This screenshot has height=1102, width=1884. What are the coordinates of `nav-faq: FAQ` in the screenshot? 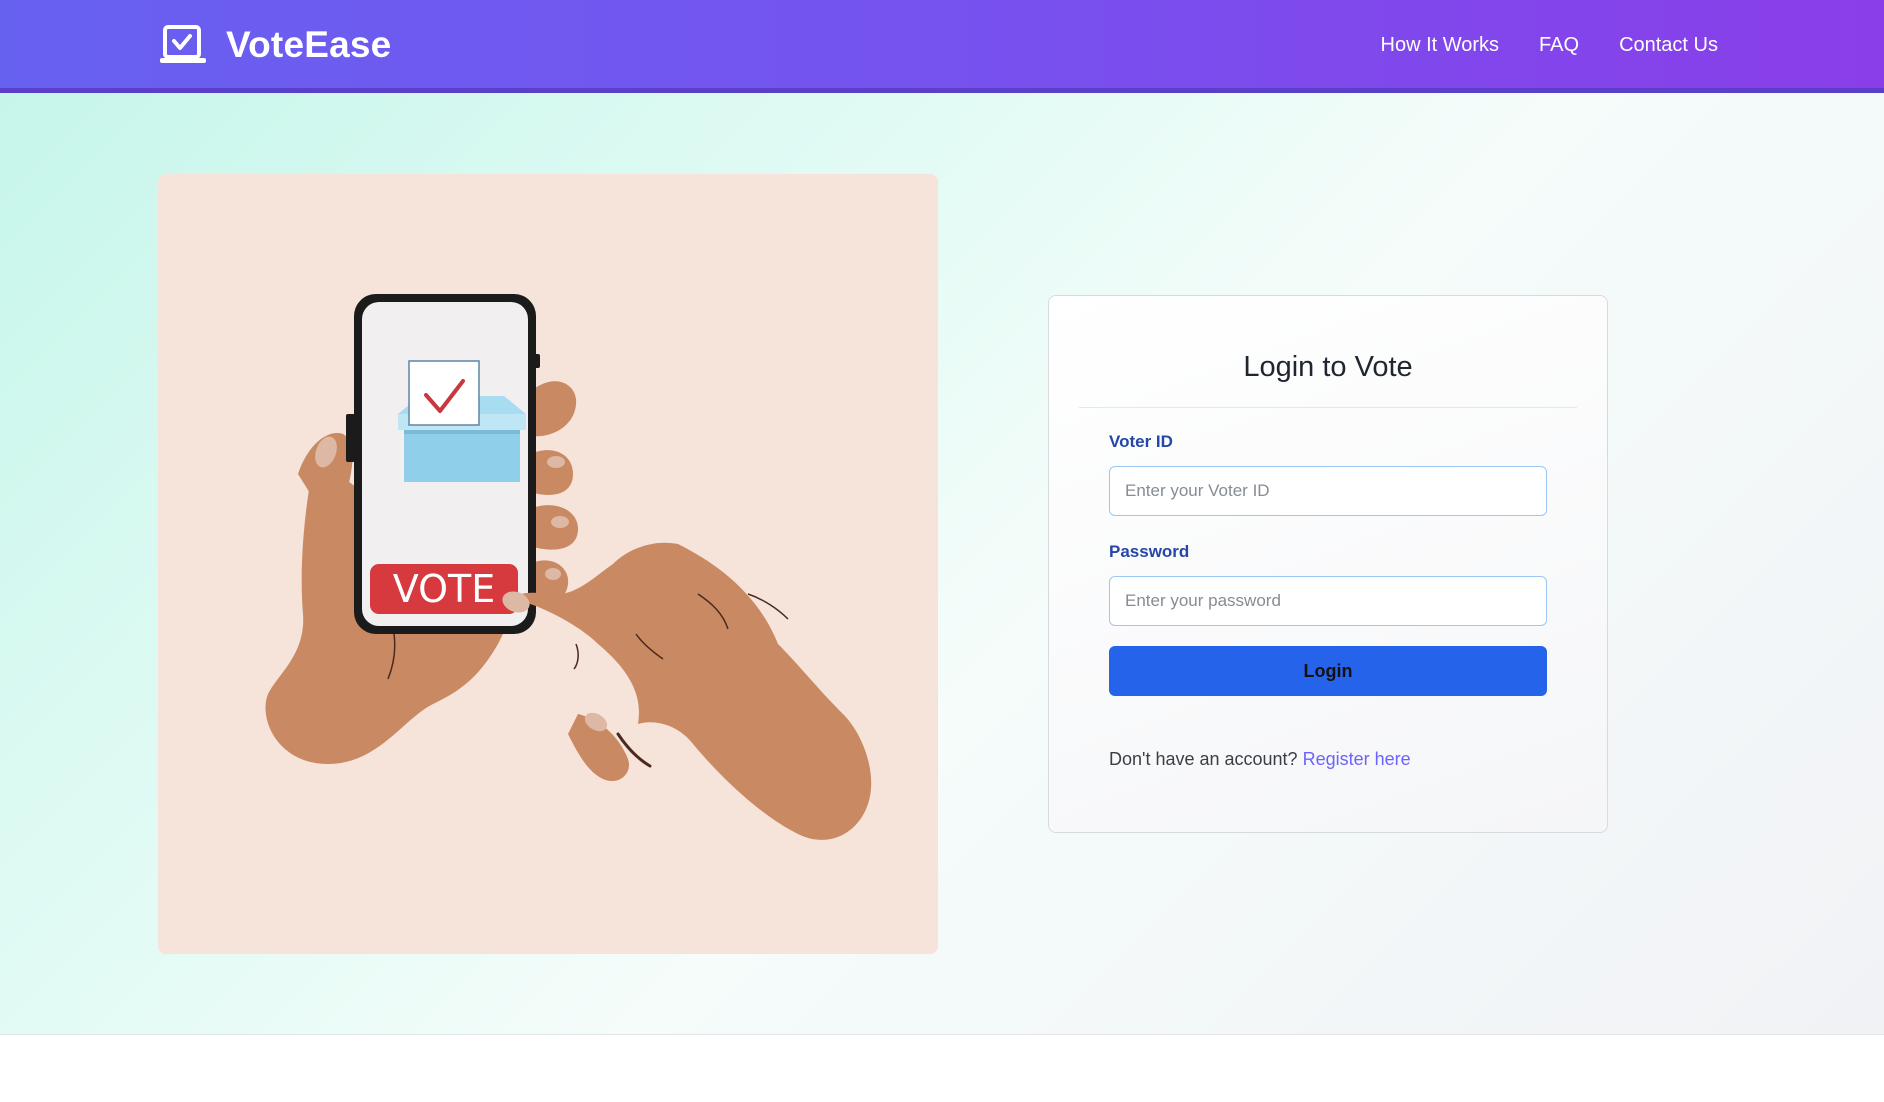 It's located at (1559, 45).